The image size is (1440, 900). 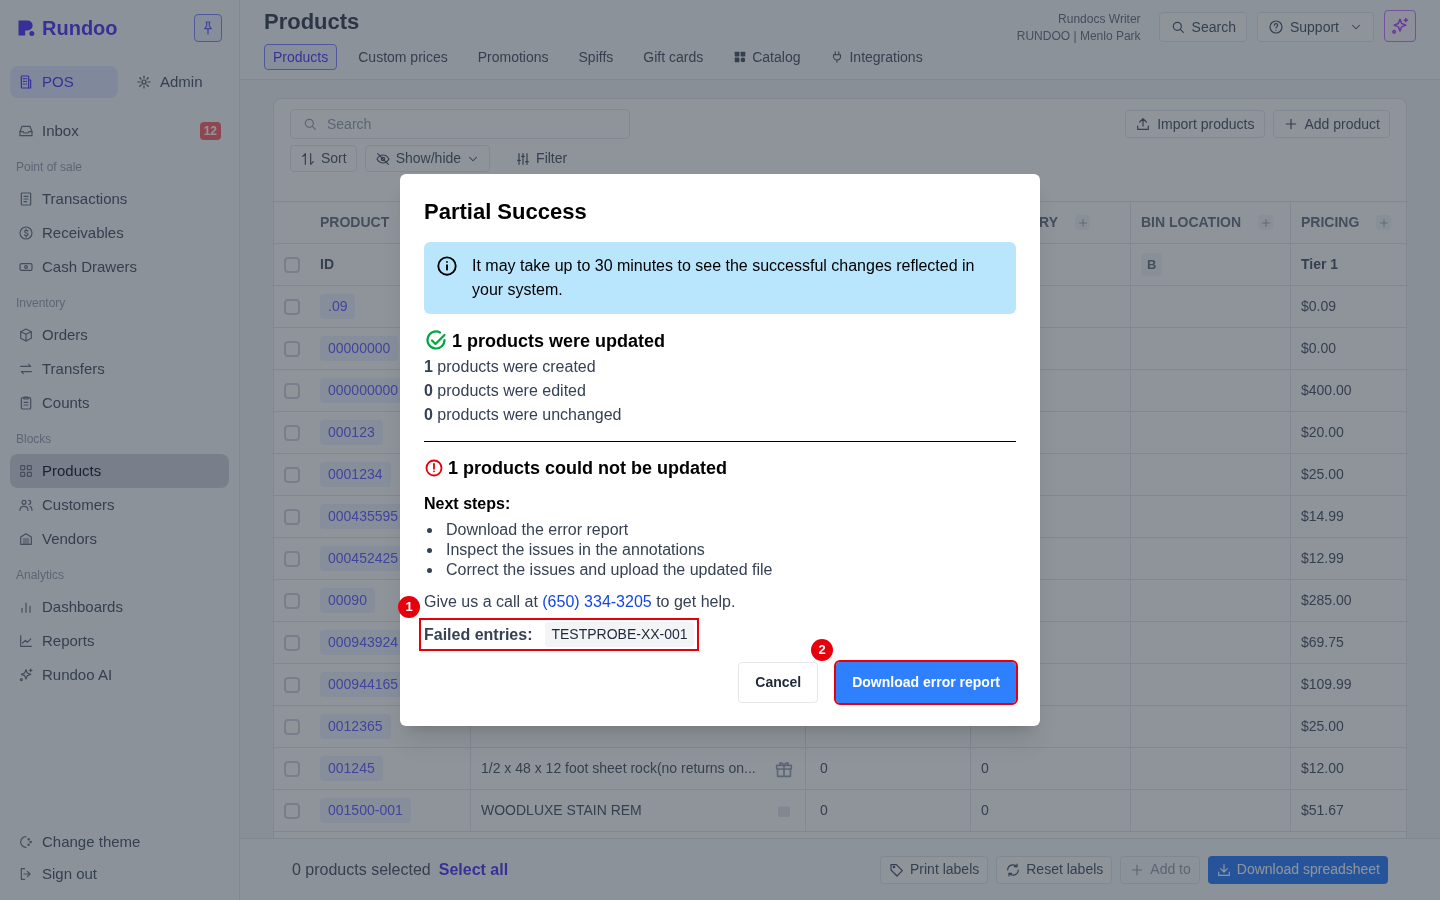 What do you see at coordinates (926, 682) in the screenshot?
I see `download-report-button: Download error report` at bounding box center [926, 682].